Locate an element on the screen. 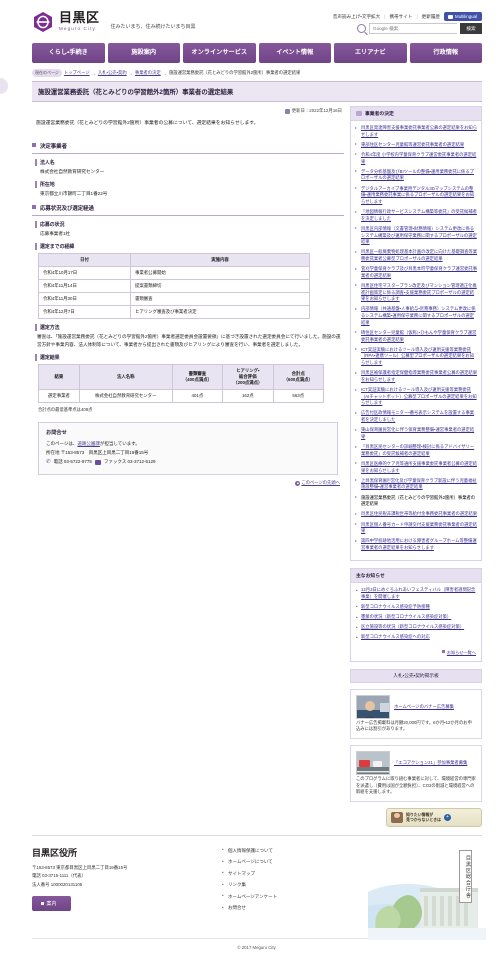 The width and height of the screenshot is (500, 972). logo-wordmark: 目黒区 Meguro City is located at coordinates (79, 21).